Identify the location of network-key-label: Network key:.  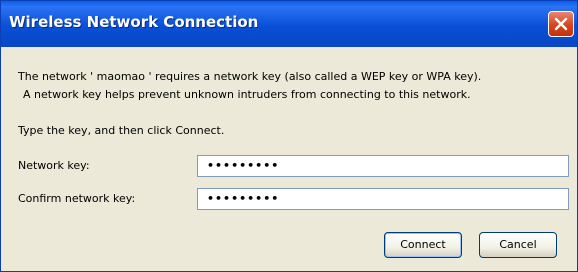
(54, 165).